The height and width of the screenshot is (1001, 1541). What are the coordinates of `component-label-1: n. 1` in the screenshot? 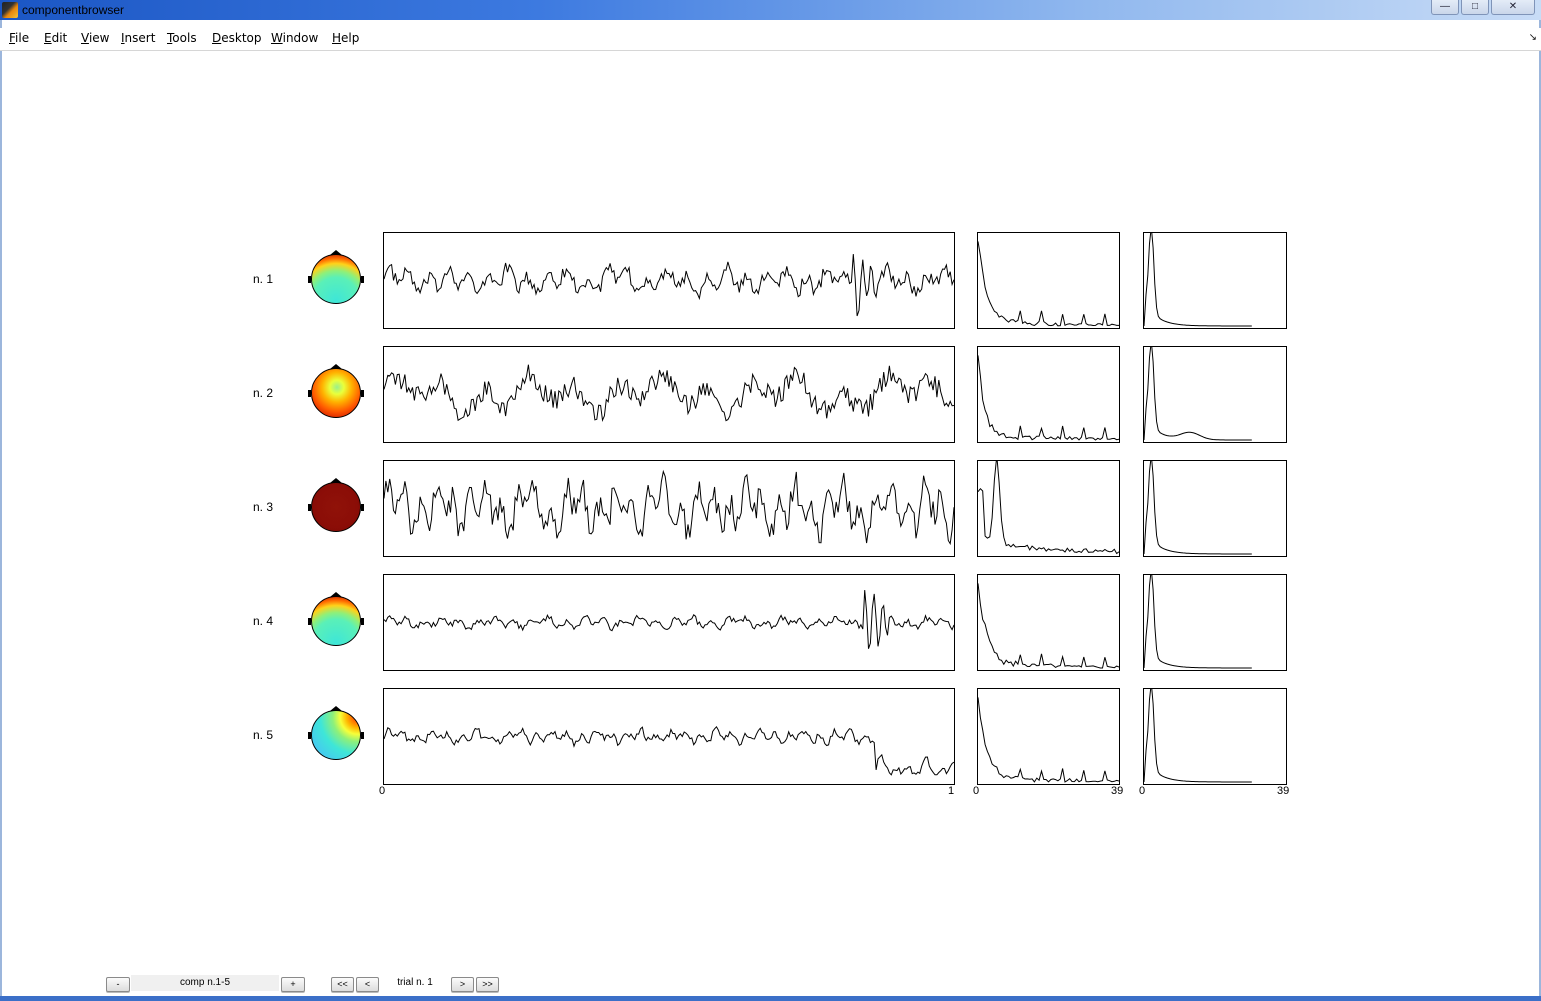 It's located at (263, 279).